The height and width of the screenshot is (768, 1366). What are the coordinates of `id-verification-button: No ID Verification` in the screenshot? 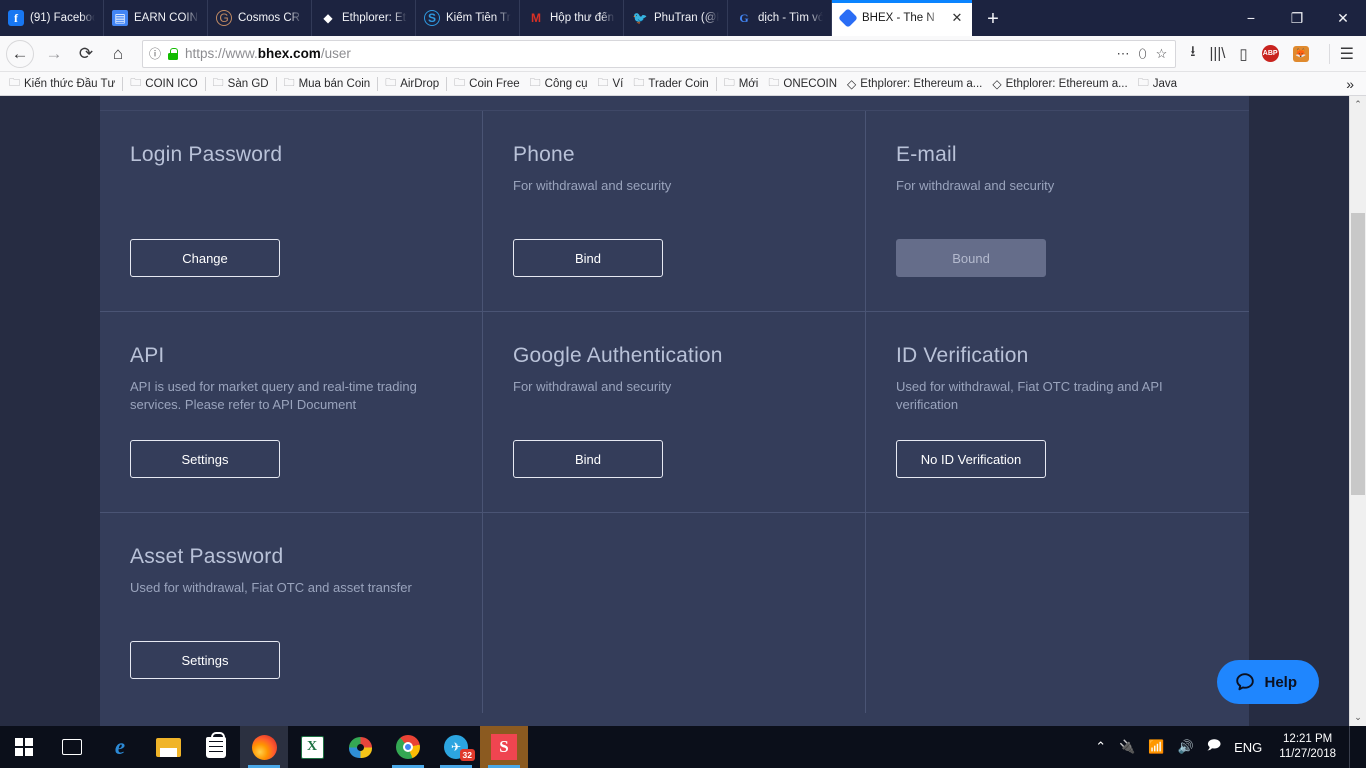 It's located at (971, 459).